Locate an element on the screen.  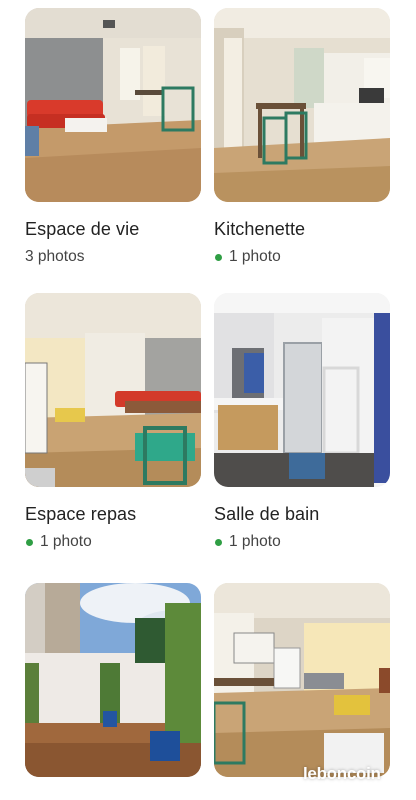
album-card-salle-de-bain: Salle de bain 1 photo is located at coordinates (302, 422).